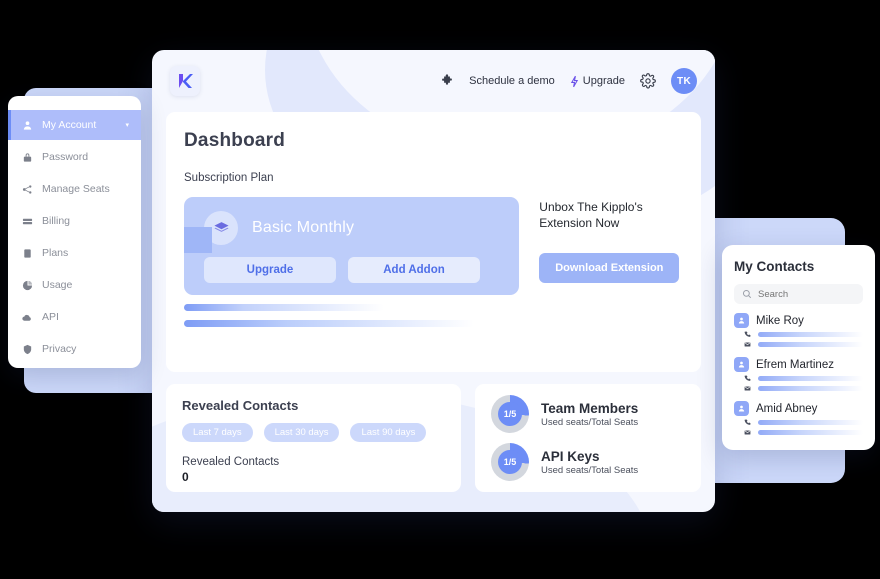 Image resolution: width=880 pixels, height=579 pixels. I want to click on plan-buttons: Upgrade Add Addon, so click(351, 264).